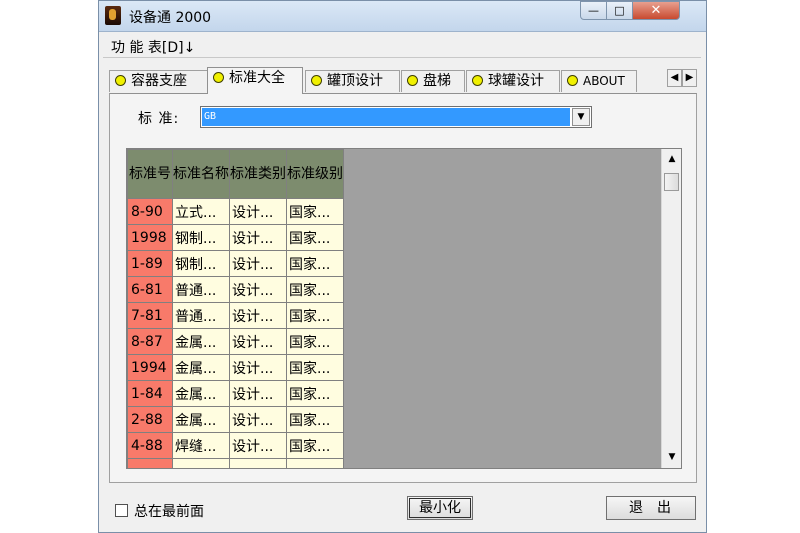  I want to click on header-text: 标准类别, so click(258, 174).